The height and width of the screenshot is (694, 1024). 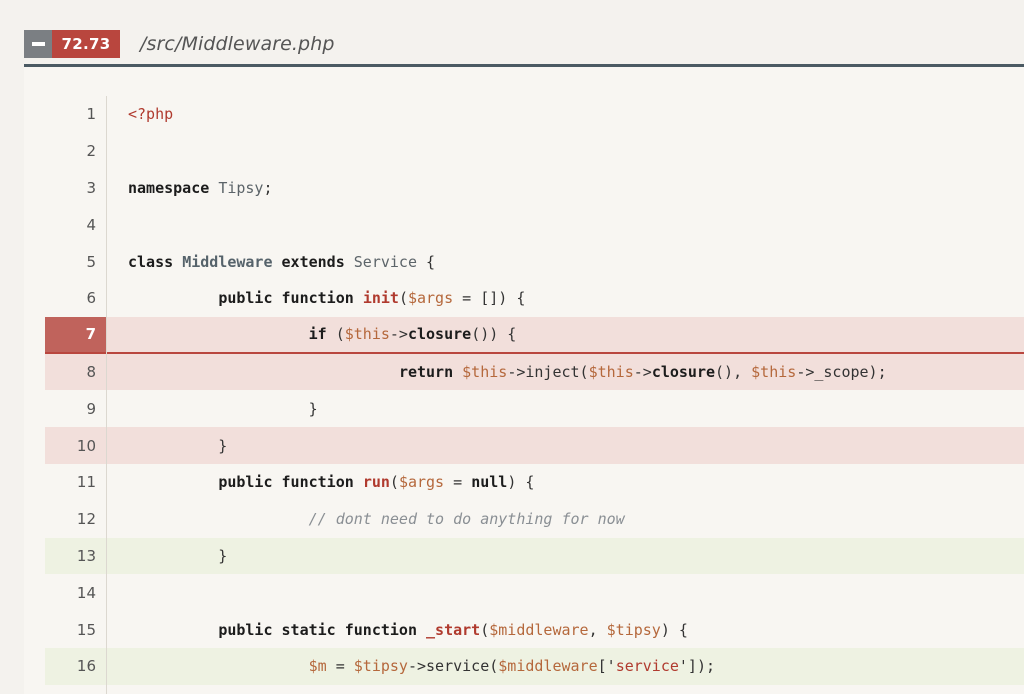 I want to click on line-number: 13, so click(x=75, y=556).